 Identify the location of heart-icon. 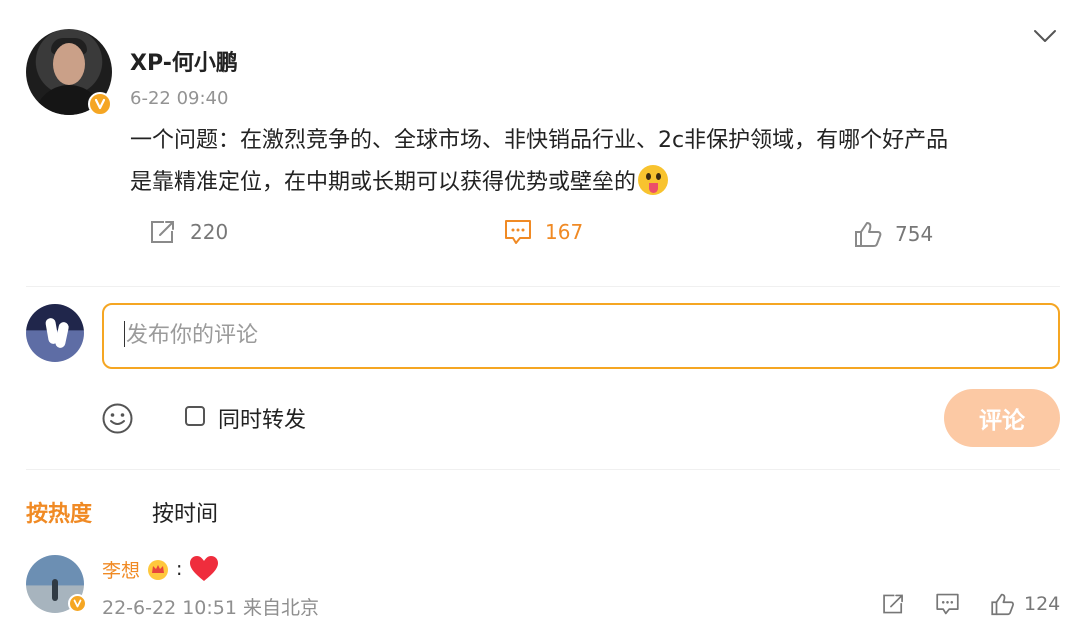
(204, 568).